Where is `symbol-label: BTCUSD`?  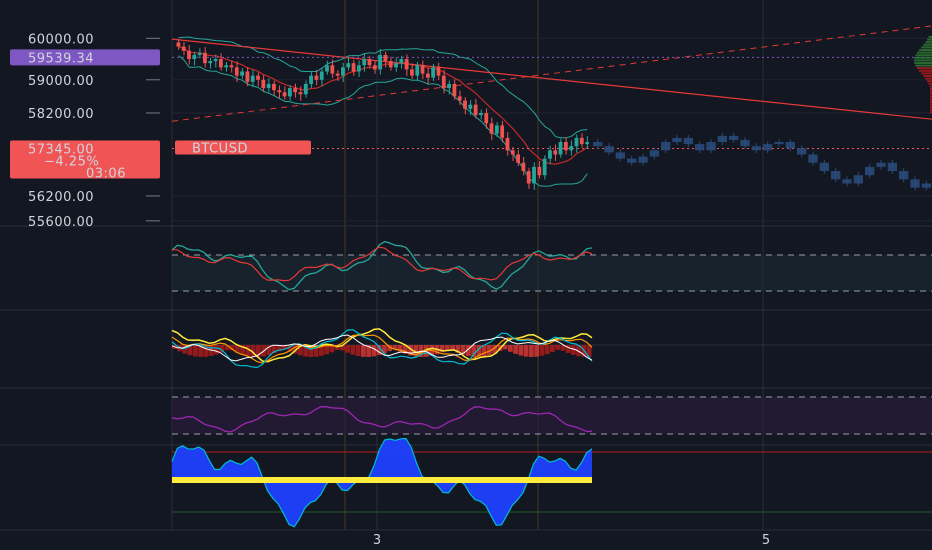 symbol-label: BTCUSD is located at coordinates (220, 148).